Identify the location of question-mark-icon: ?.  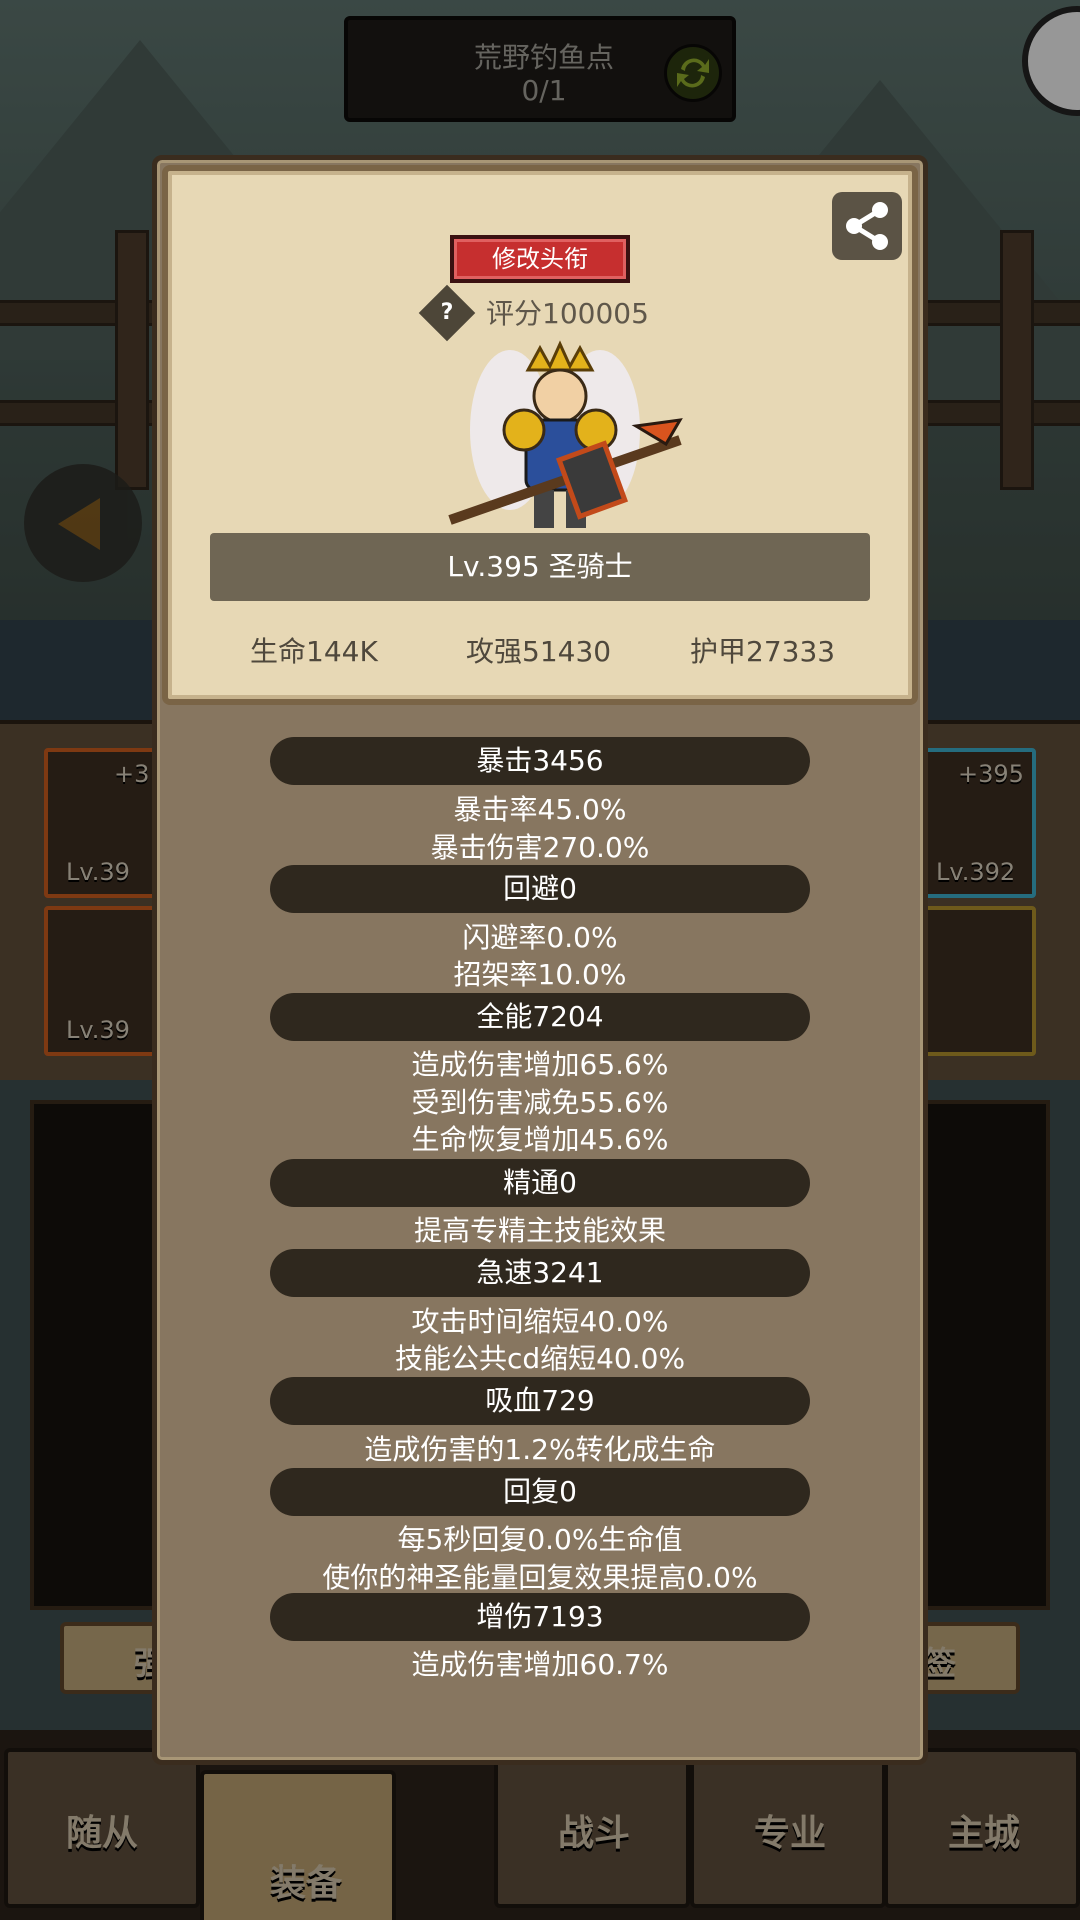
(447, 312).